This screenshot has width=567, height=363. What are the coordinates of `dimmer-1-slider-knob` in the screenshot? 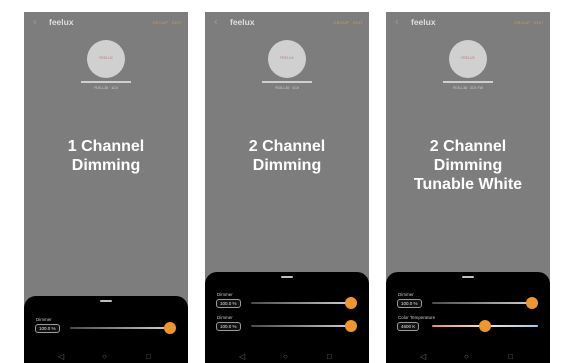 It's located at (351, 303).